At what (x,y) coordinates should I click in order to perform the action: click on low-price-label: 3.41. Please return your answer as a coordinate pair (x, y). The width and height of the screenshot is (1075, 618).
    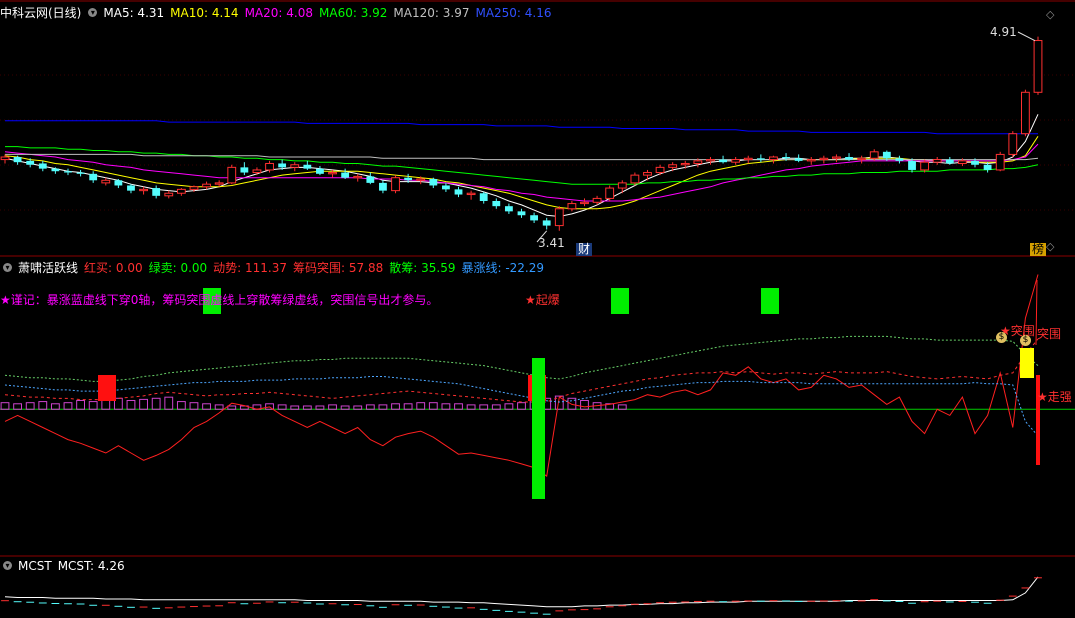
    Looking at the image, I should click on (551, 243).